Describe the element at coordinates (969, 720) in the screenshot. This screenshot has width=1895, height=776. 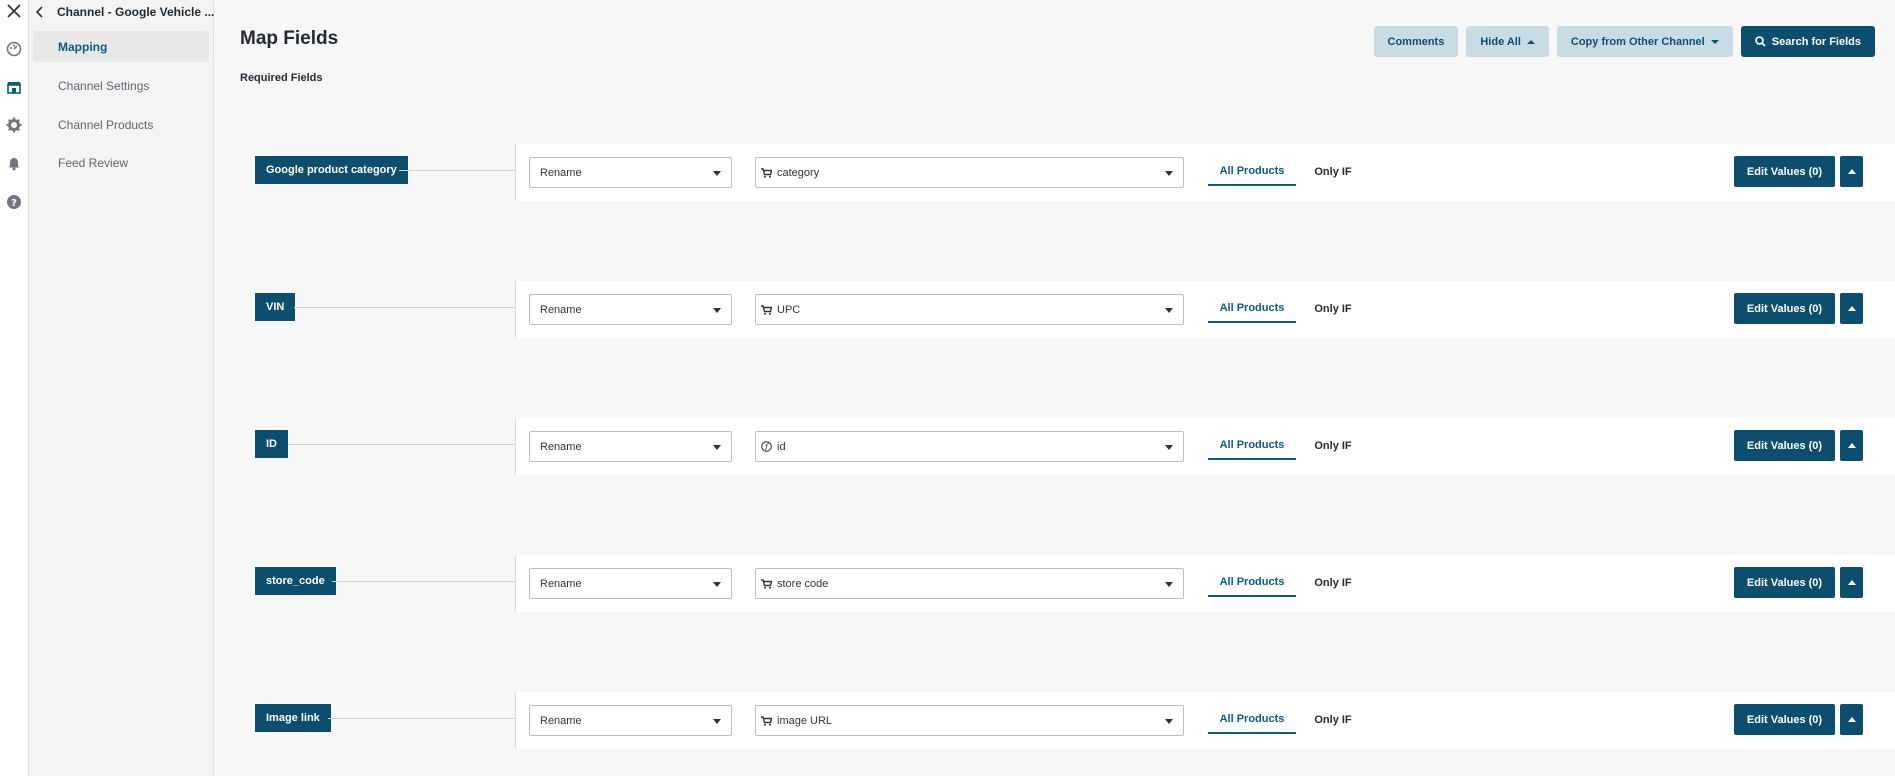
I see `source-select: image URL` at that location.